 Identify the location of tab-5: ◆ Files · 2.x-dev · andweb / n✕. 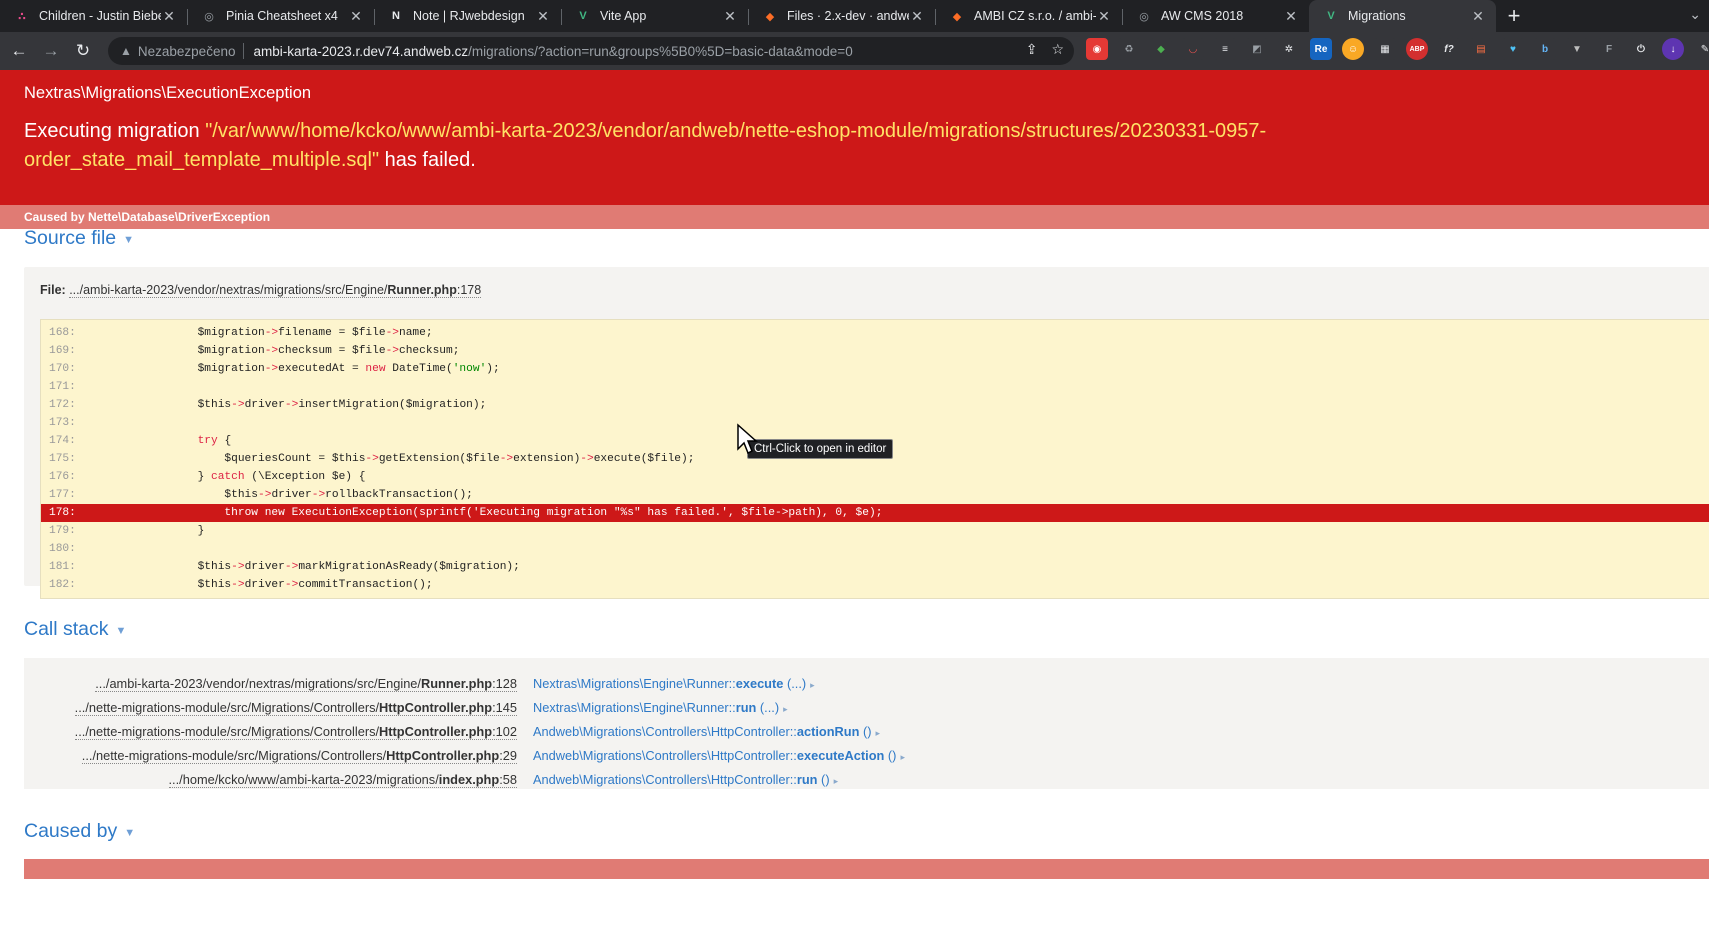
(841, 16).